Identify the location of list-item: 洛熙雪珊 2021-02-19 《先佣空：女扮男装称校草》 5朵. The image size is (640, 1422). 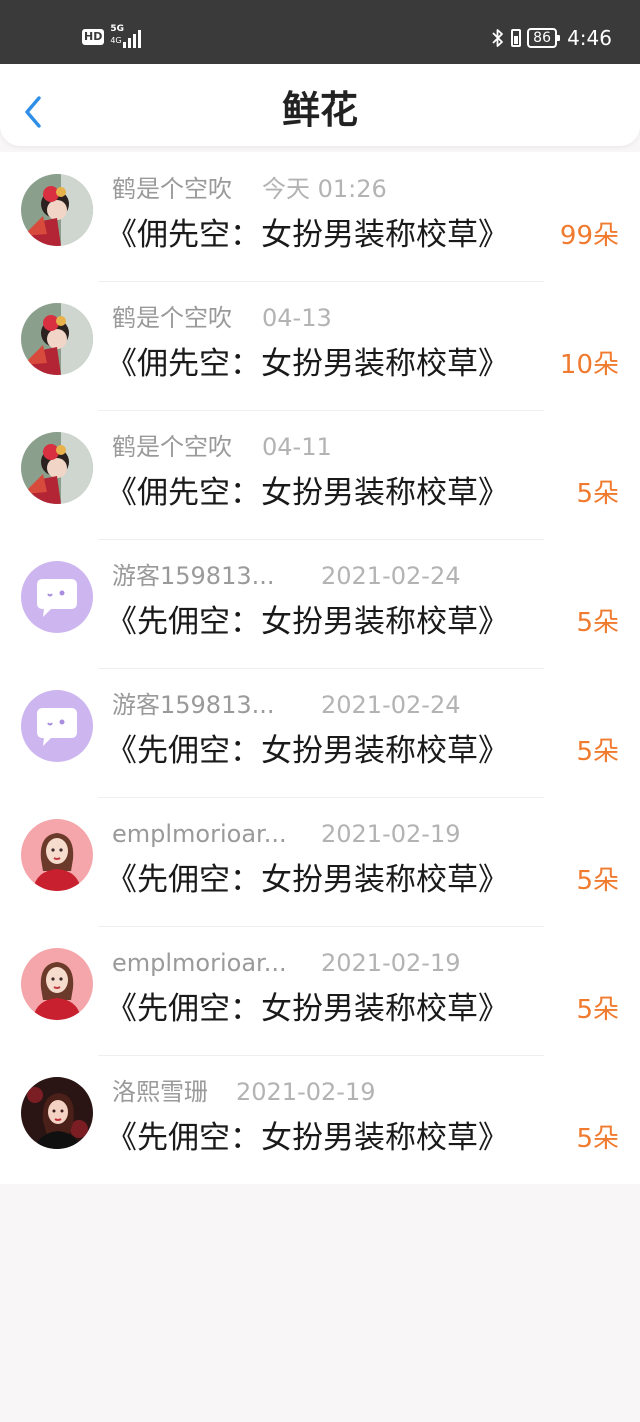
(320, 1119).